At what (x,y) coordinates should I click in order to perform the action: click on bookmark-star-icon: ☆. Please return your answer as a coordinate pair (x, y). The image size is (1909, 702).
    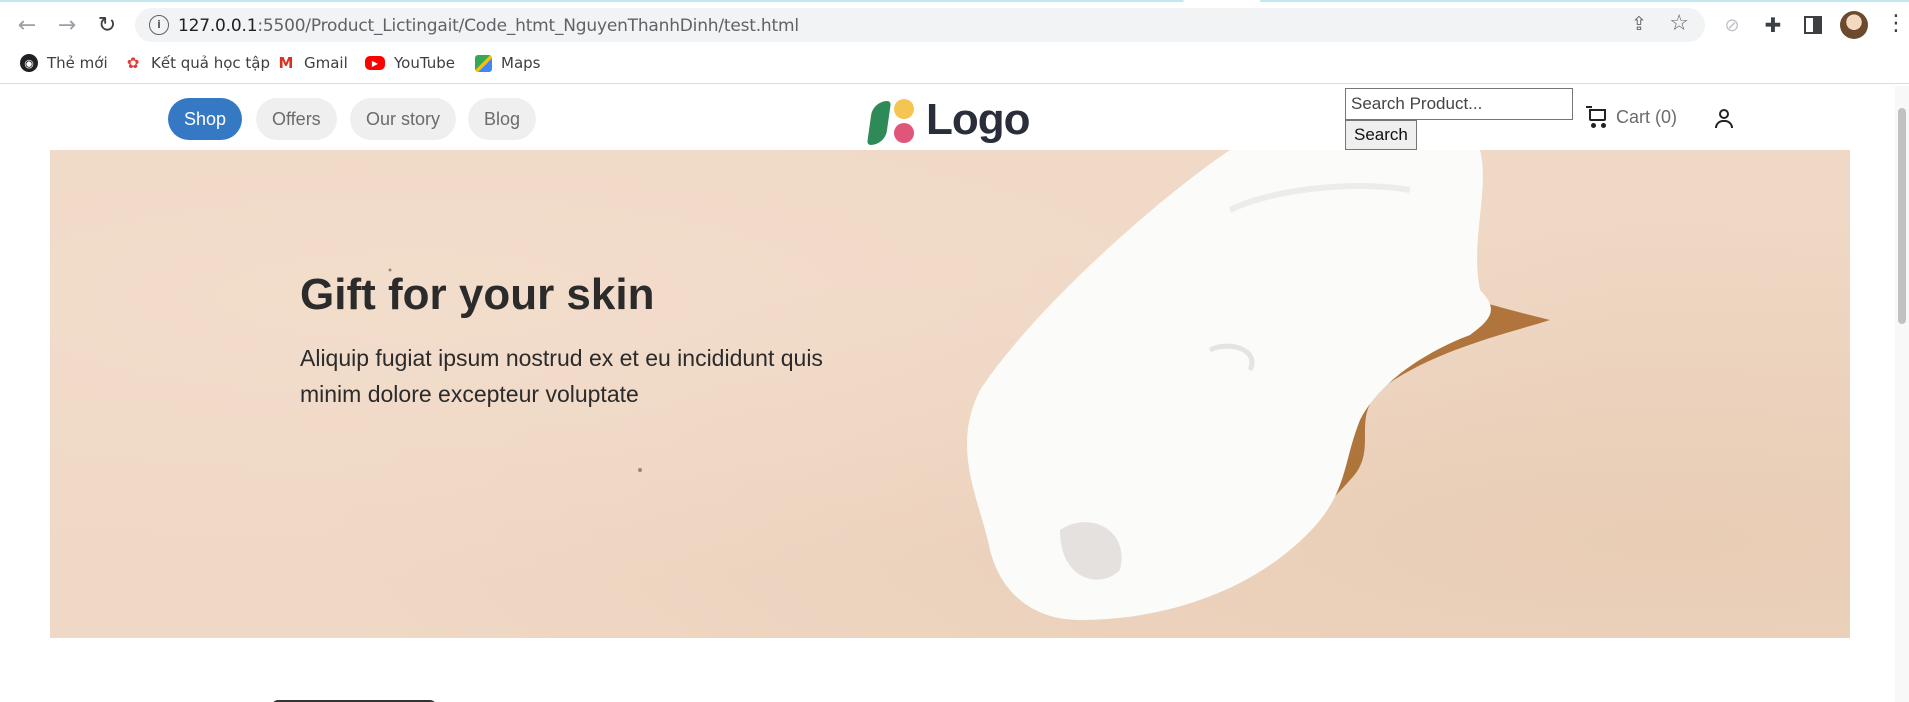
    Looking at the image, I should click on (1679, 23).